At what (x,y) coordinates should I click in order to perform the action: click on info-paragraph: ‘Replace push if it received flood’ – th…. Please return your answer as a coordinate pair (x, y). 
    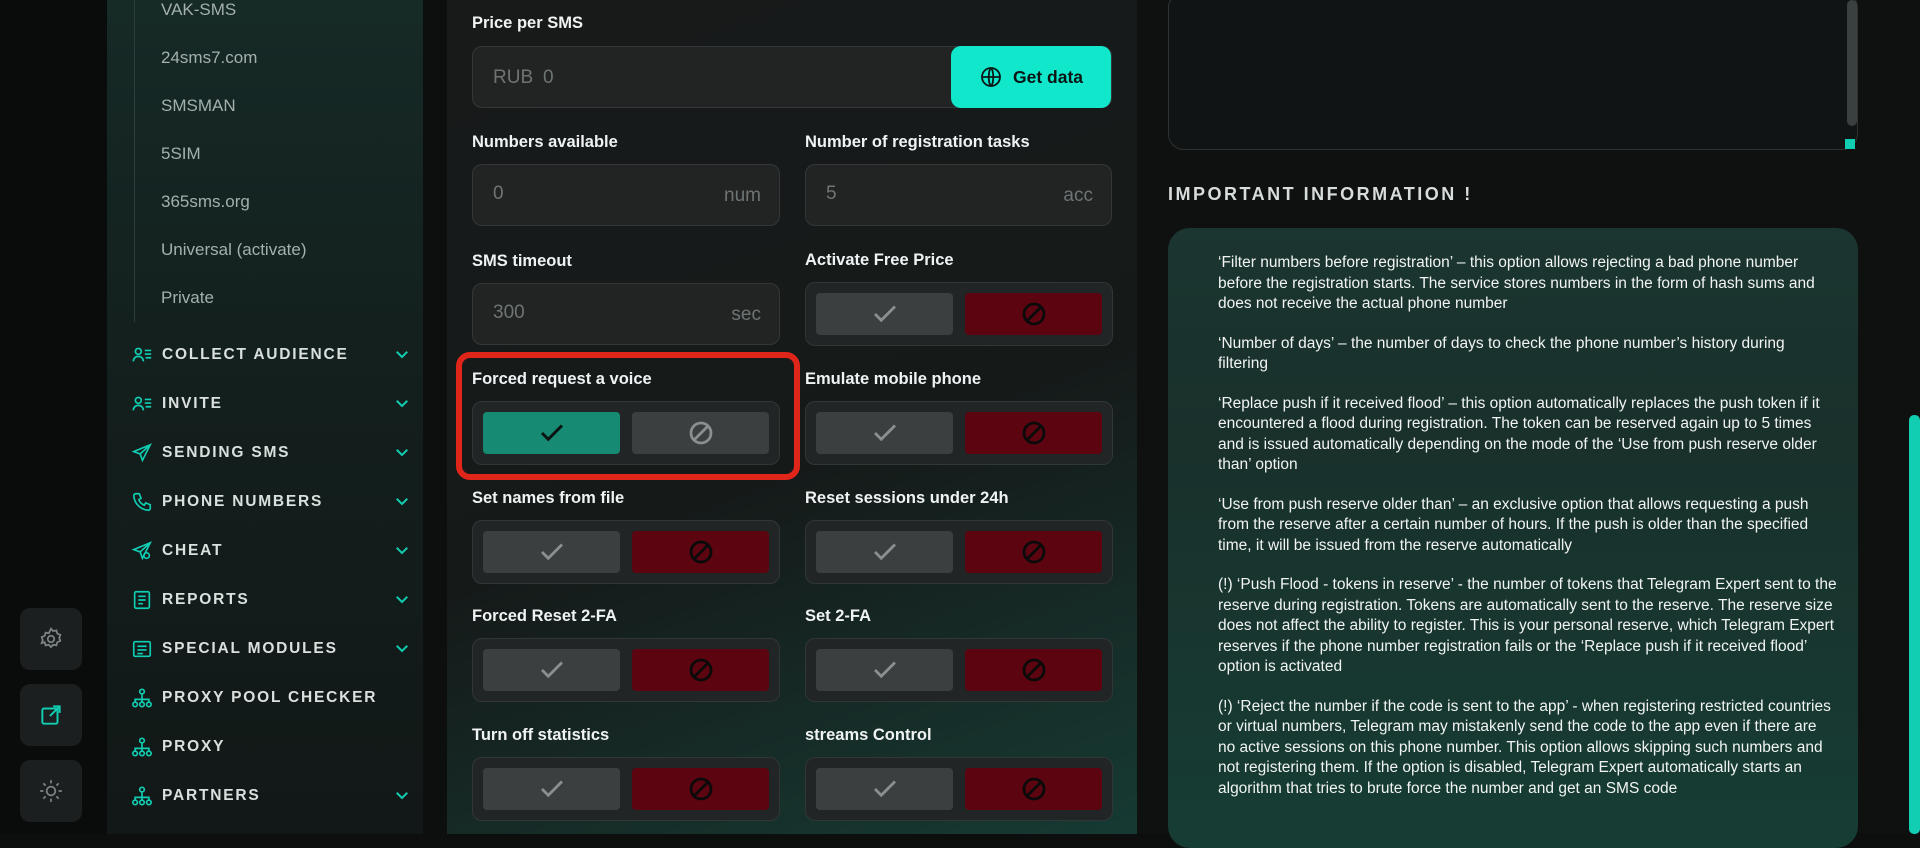
    Looking at the image, I should click on (1519, 434).